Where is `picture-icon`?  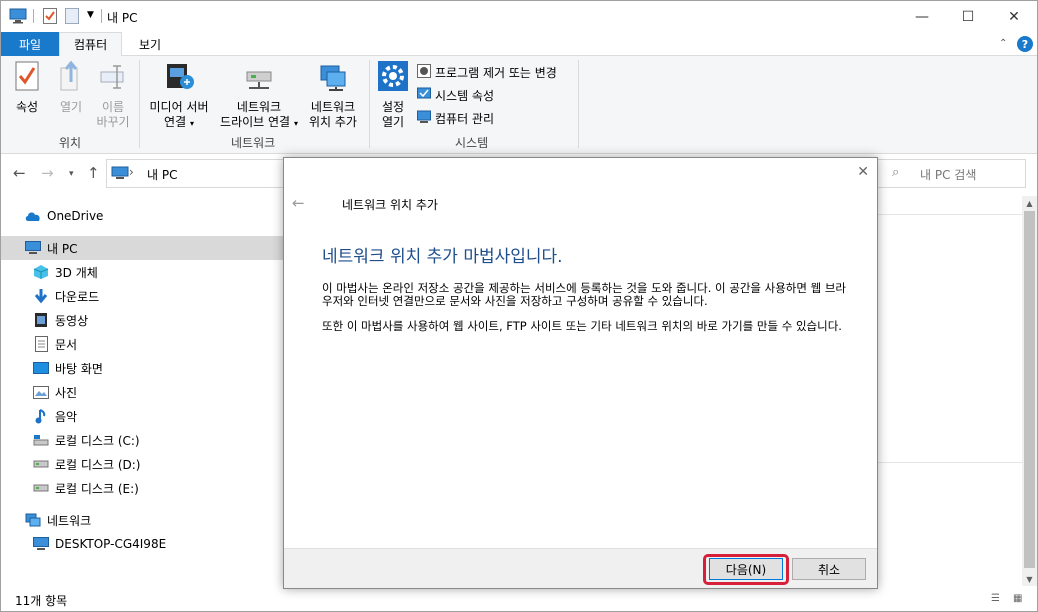
picture-icon is located at coordinates (41, 392).